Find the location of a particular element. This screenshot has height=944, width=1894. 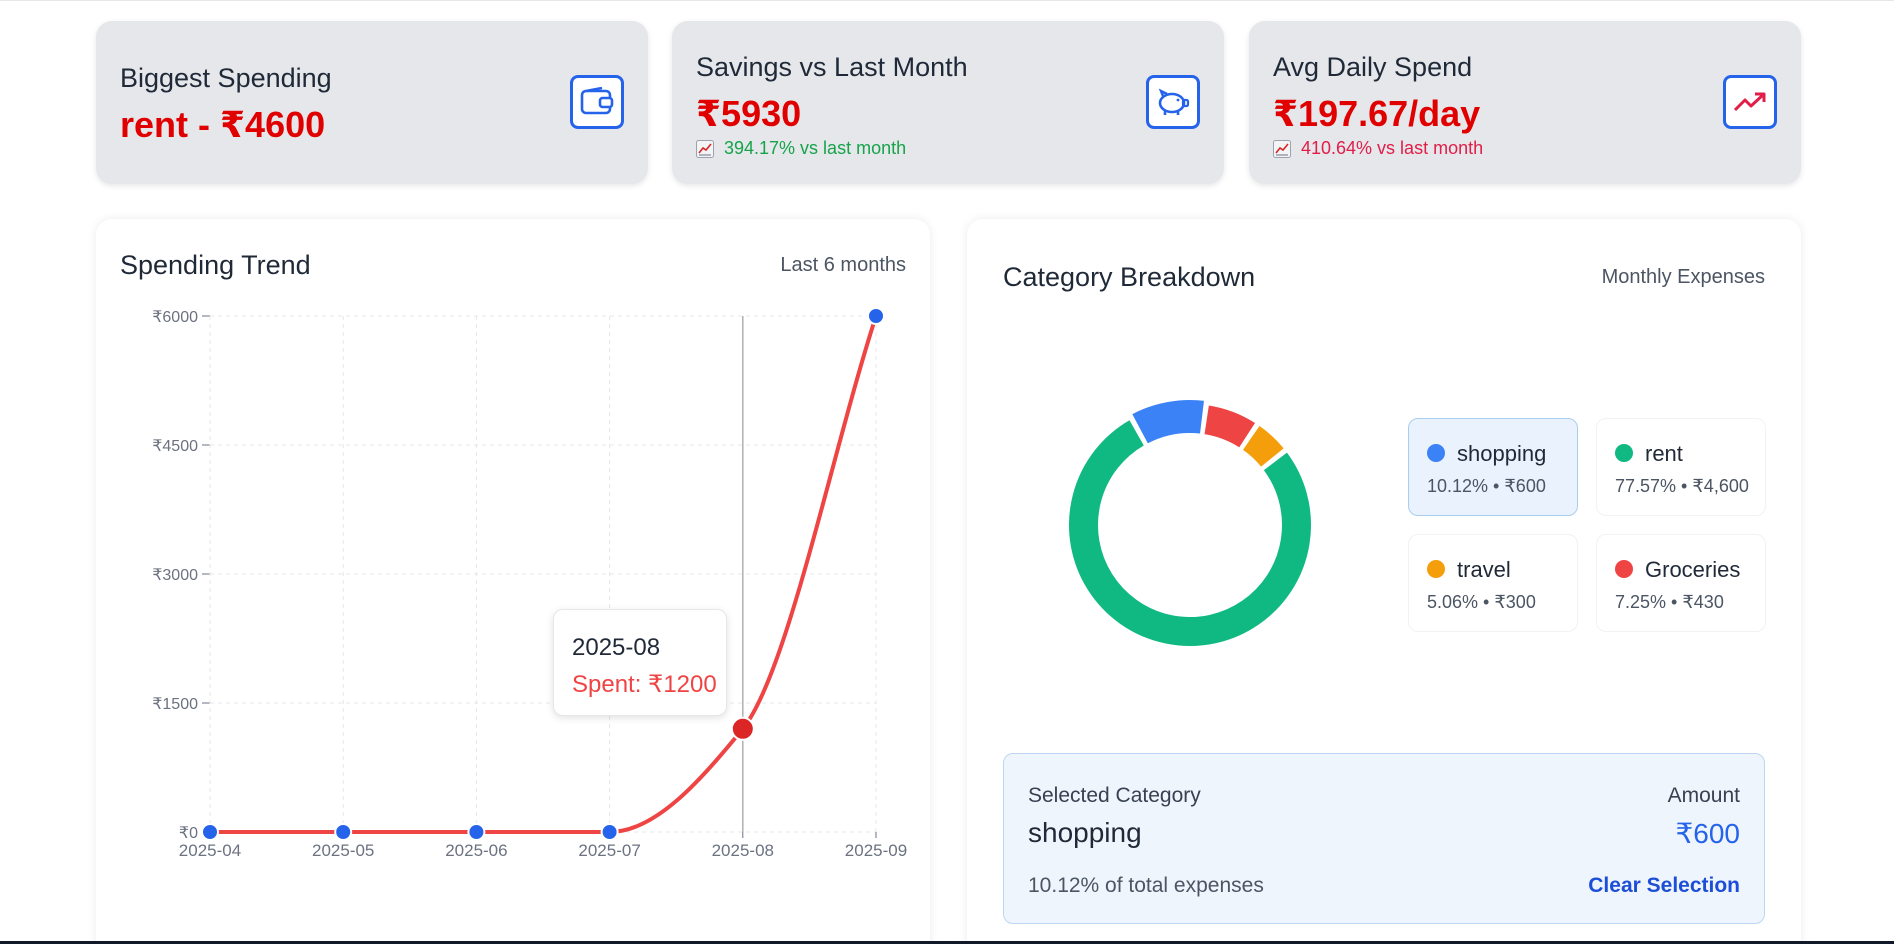

category-donut-chart is located at coordinates (1190, 525).